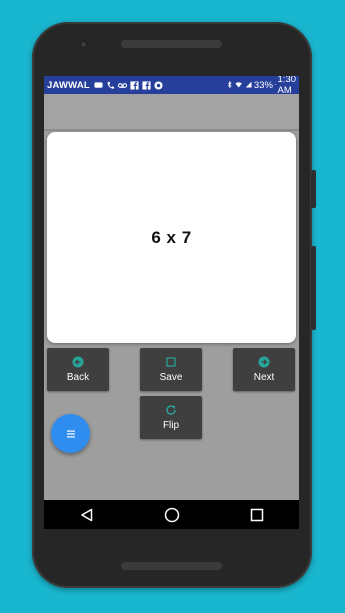 This screenshot has width=345, height=613. Describe the element at coordinates (287, 86) in the screenshot. I see `clock: 1:30 AM` at that location.